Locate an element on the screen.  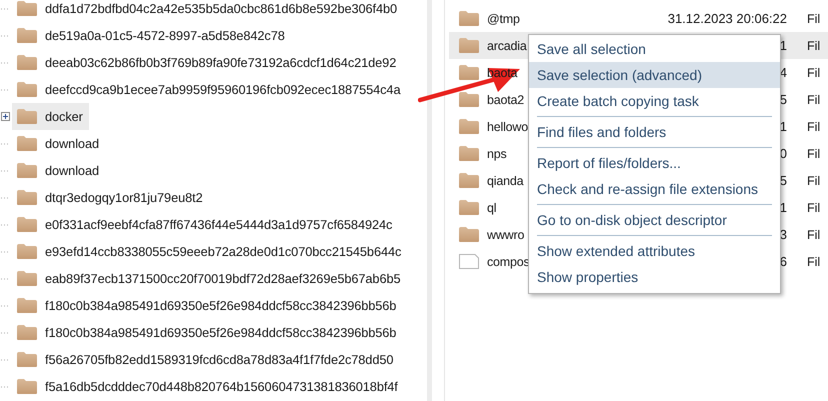
file-name: nps is located at coordinates (497, 153).